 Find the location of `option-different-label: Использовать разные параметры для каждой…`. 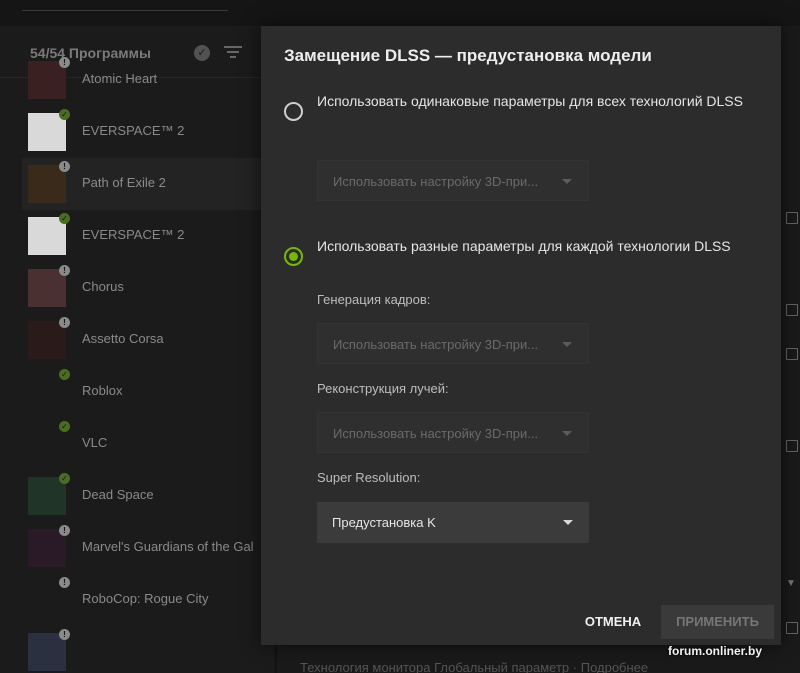

option-different-label: Использовать разные параметры для каждой… is located at coordinates (537, 246).